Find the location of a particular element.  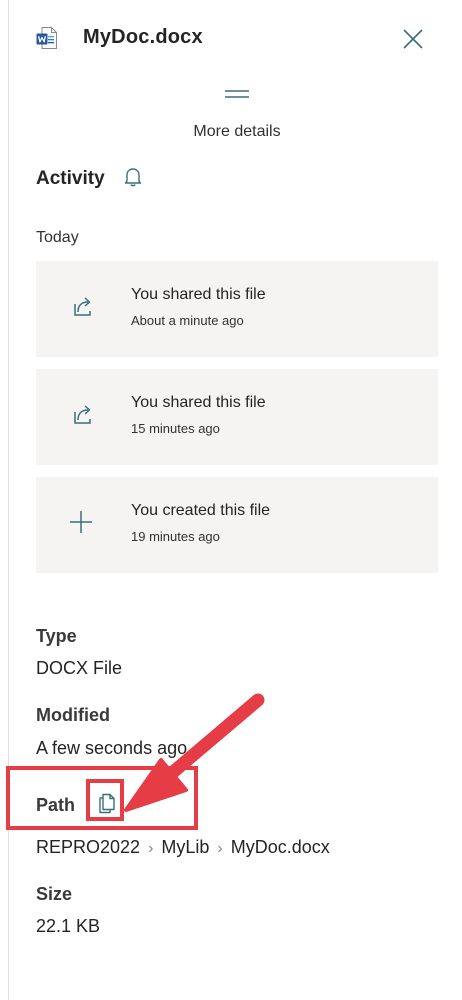

activity-card: You shared this file 15 minutes ago is located at coordinates (237, 417).